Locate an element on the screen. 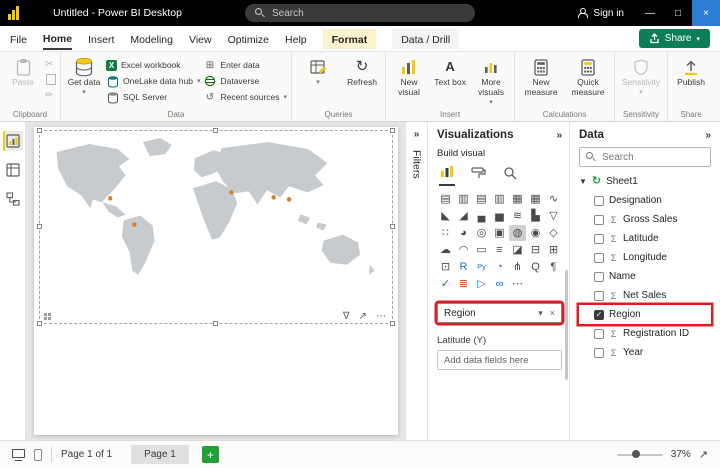  100-stacked-bar-chart-icon: ▦ is located at coordinates (517, 199).